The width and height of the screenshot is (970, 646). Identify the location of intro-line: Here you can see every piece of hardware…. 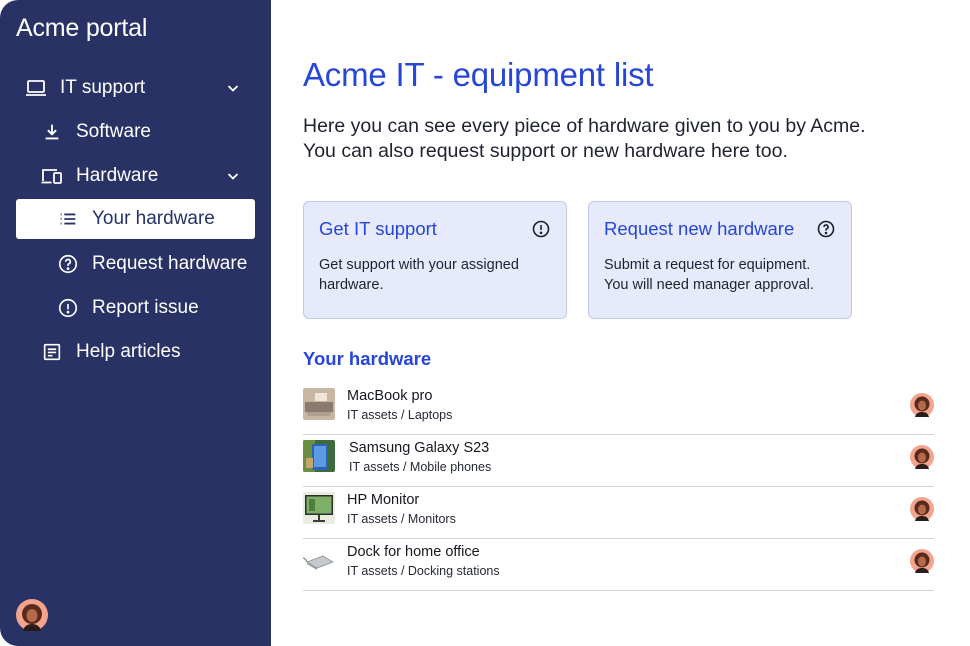
(584, 126).